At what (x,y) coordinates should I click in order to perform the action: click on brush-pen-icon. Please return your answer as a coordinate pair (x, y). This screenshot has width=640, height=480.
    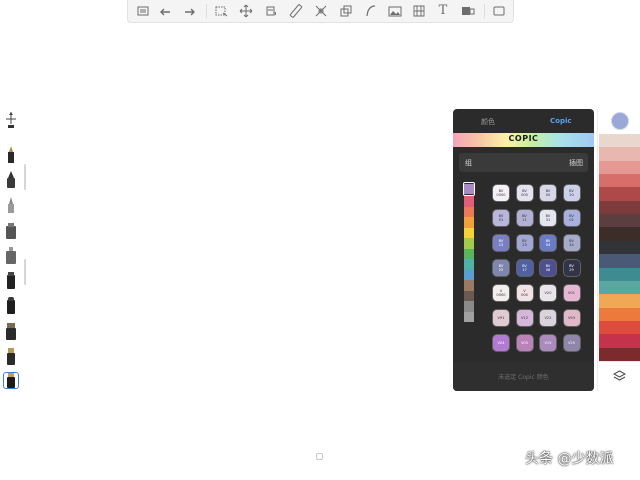
    Looking at the image, I should click on (11, 356).